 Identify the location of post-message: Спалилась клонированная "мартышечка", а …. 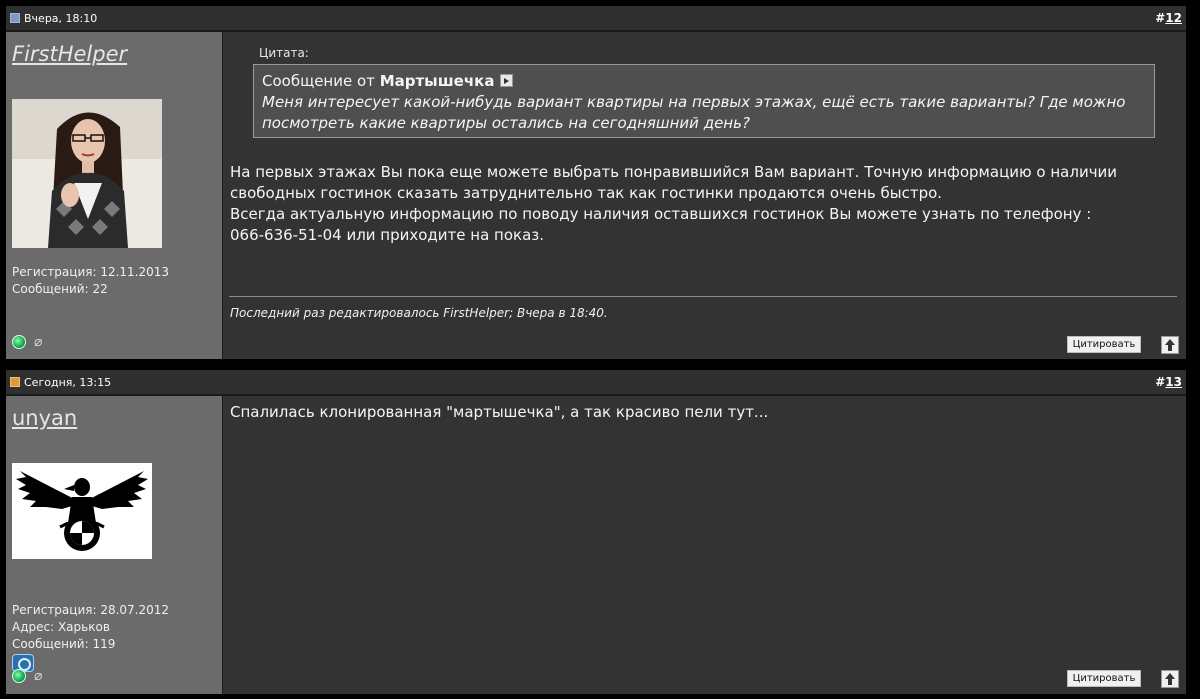
(680, 412).